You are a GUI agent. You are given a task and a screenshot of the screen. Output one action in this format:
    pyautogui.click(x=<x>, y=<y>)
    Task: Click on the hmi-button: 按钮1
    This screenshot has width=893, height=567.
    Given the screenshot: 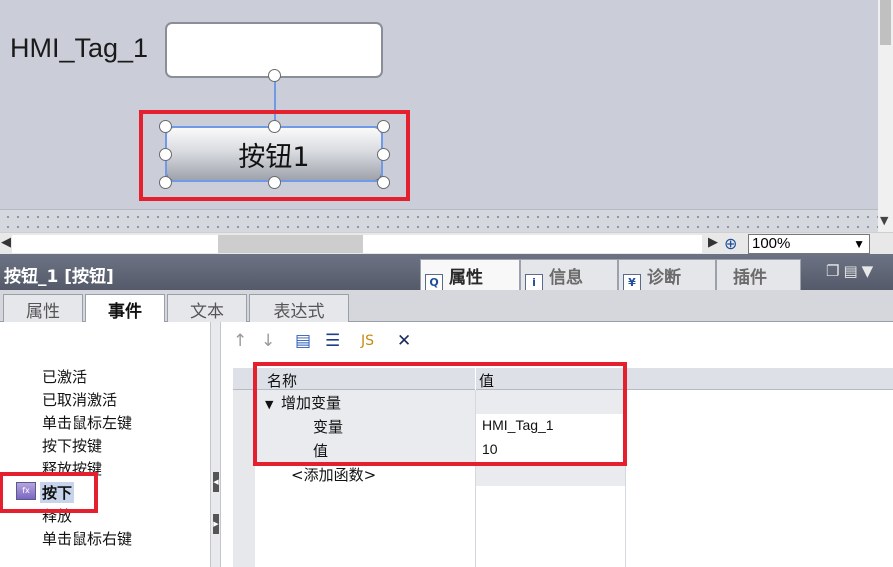 What is the action you would take?
    pyautogui.click(x=274, y=154)
    